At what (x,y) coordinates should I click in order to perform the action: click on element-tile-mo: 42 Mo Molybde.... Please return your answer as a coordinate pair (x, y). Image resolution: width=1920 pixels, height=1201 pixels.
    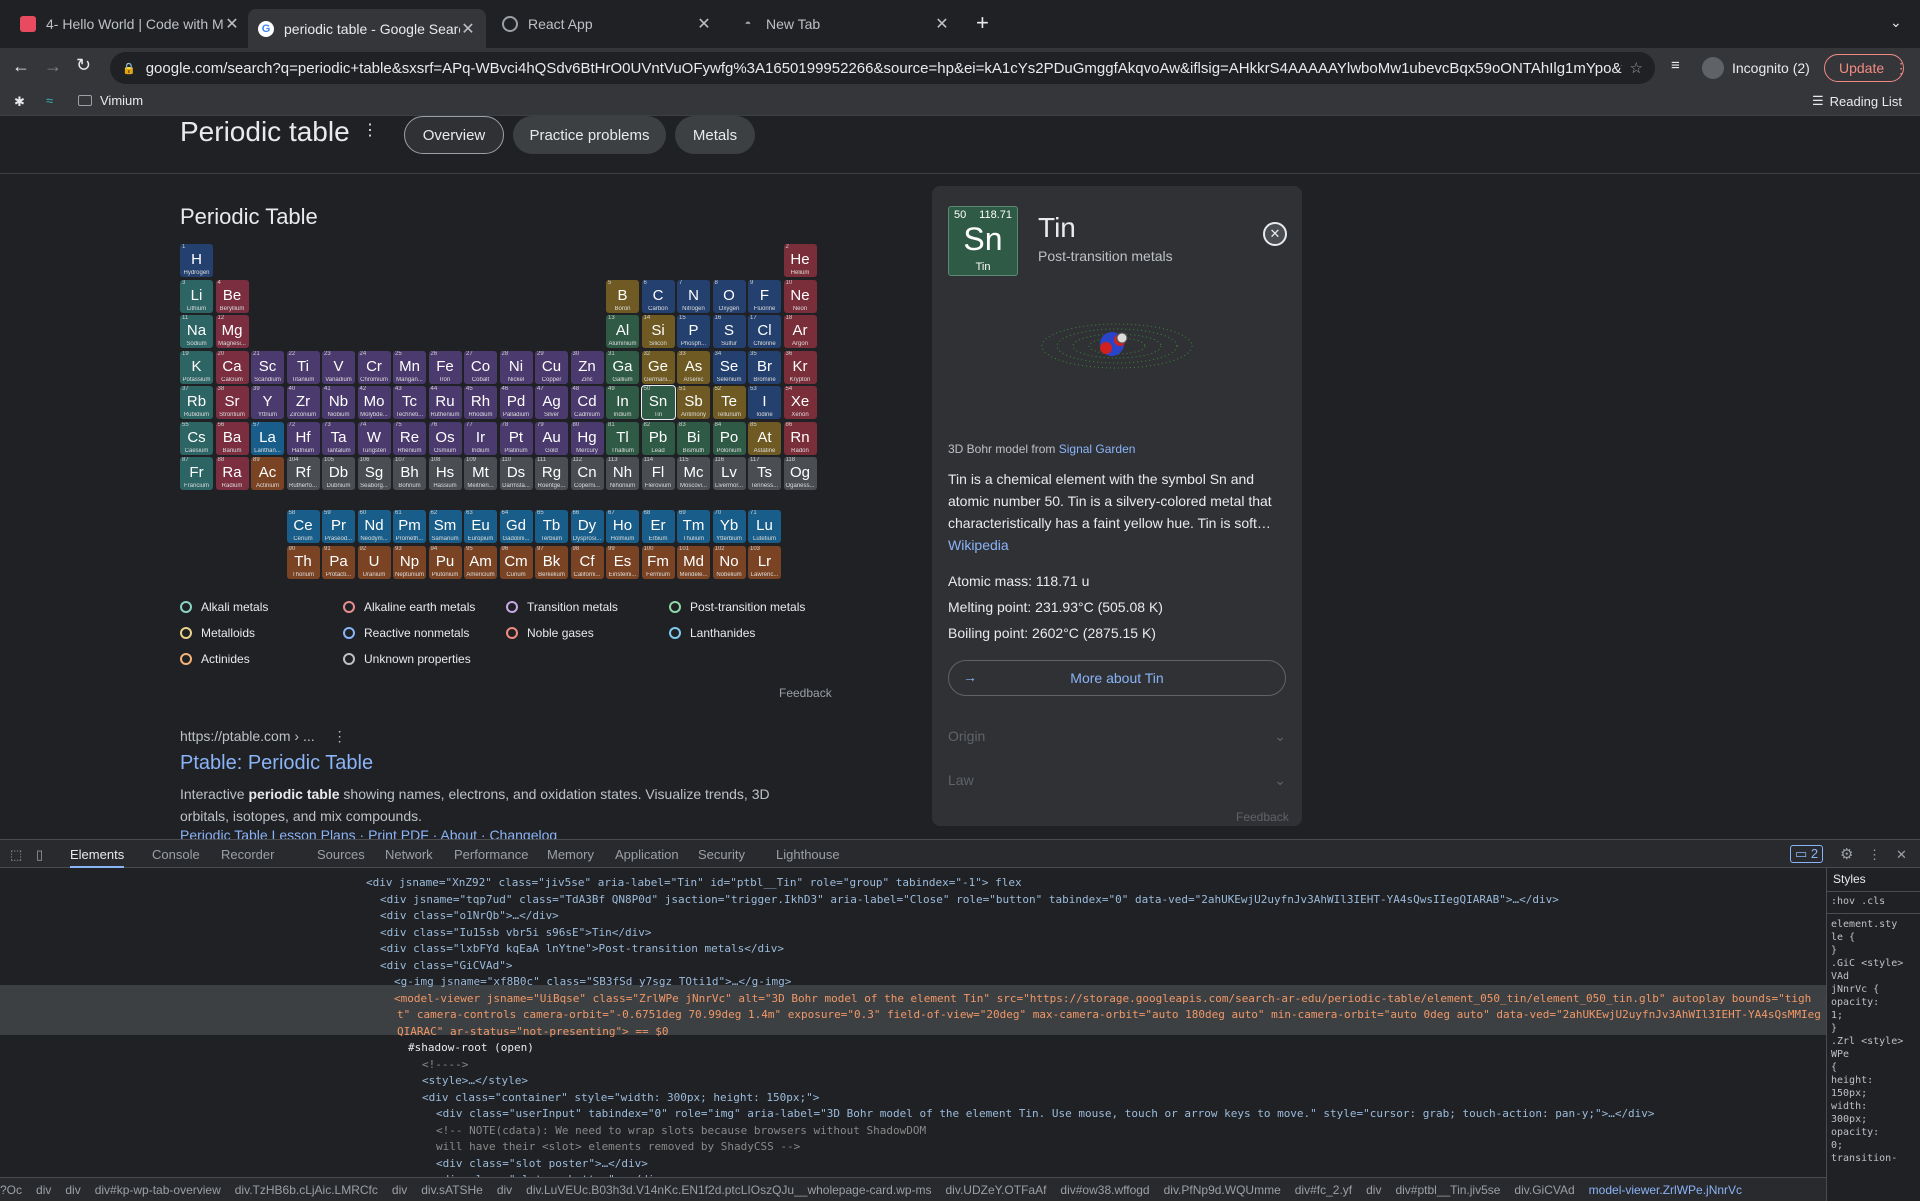
    Looking at the image, I should click on (374, 402).